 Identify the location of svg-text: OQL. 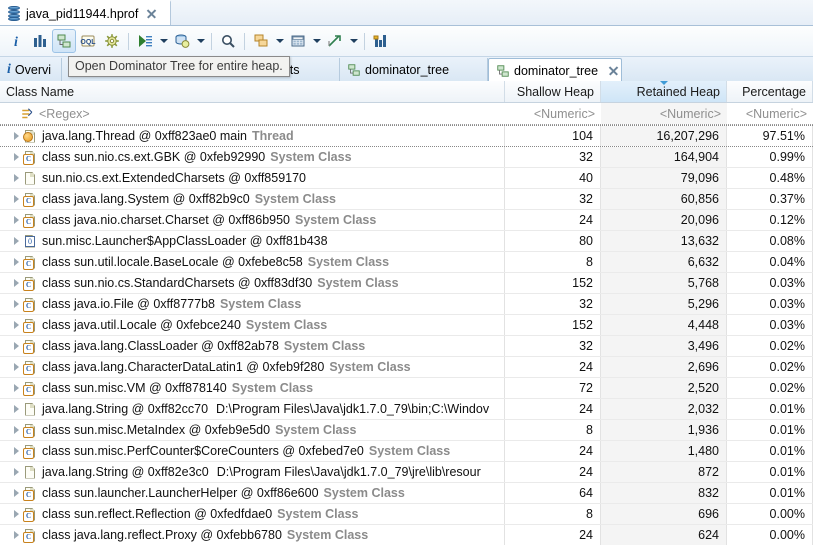
(88, 42).